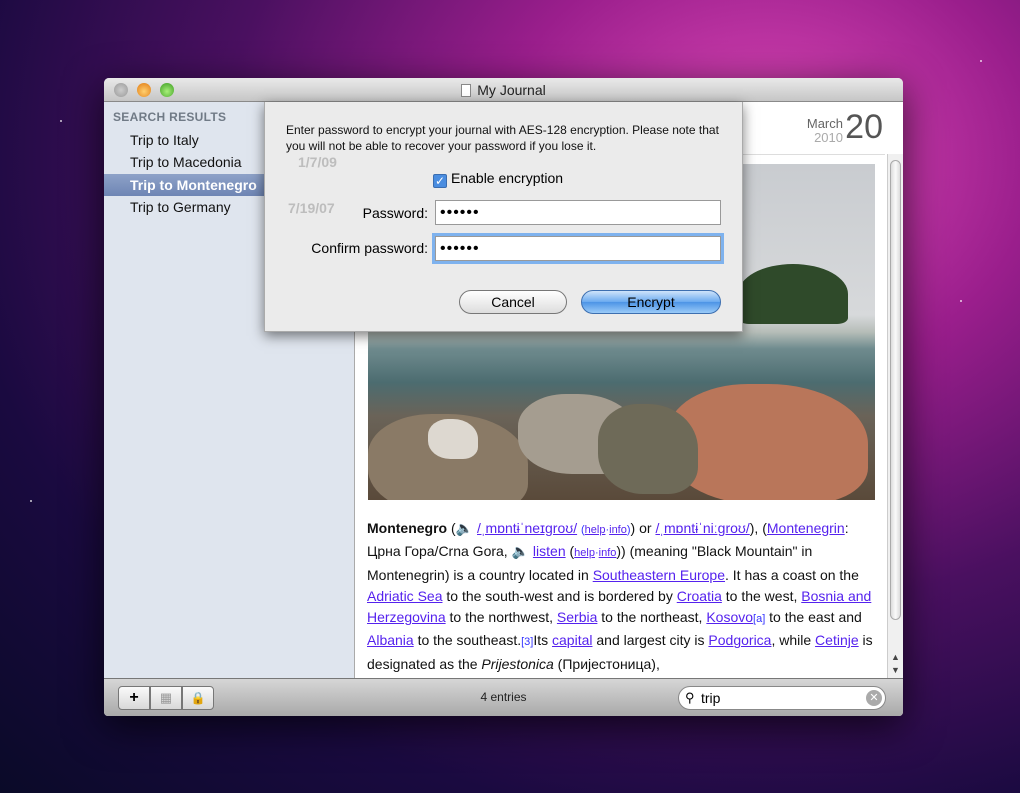 Image resolution: width=1020 pixels, height=793 pixels. What do you see at coordinates (895, 657) in the screenshot?
I see `scroll-up-arrow-icon: ▲` at bounding box center [895, 657].